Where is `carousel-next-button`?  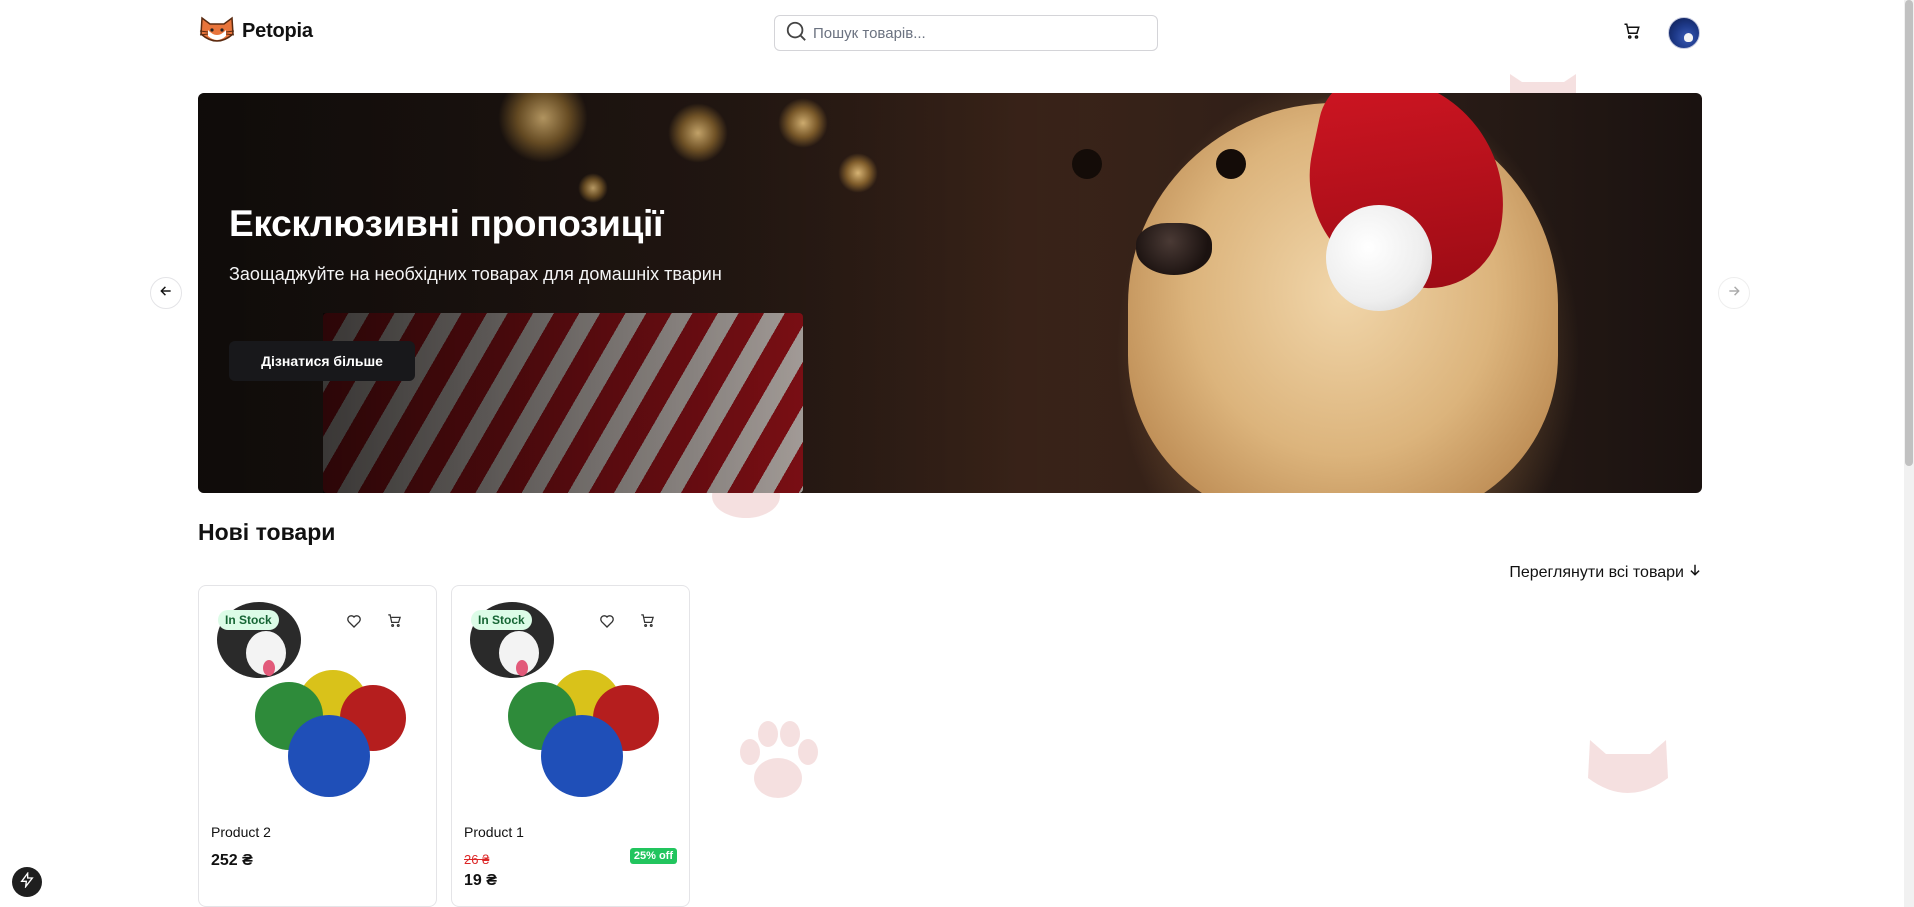
carousel-next-button is located at coordinates (1734, 293).